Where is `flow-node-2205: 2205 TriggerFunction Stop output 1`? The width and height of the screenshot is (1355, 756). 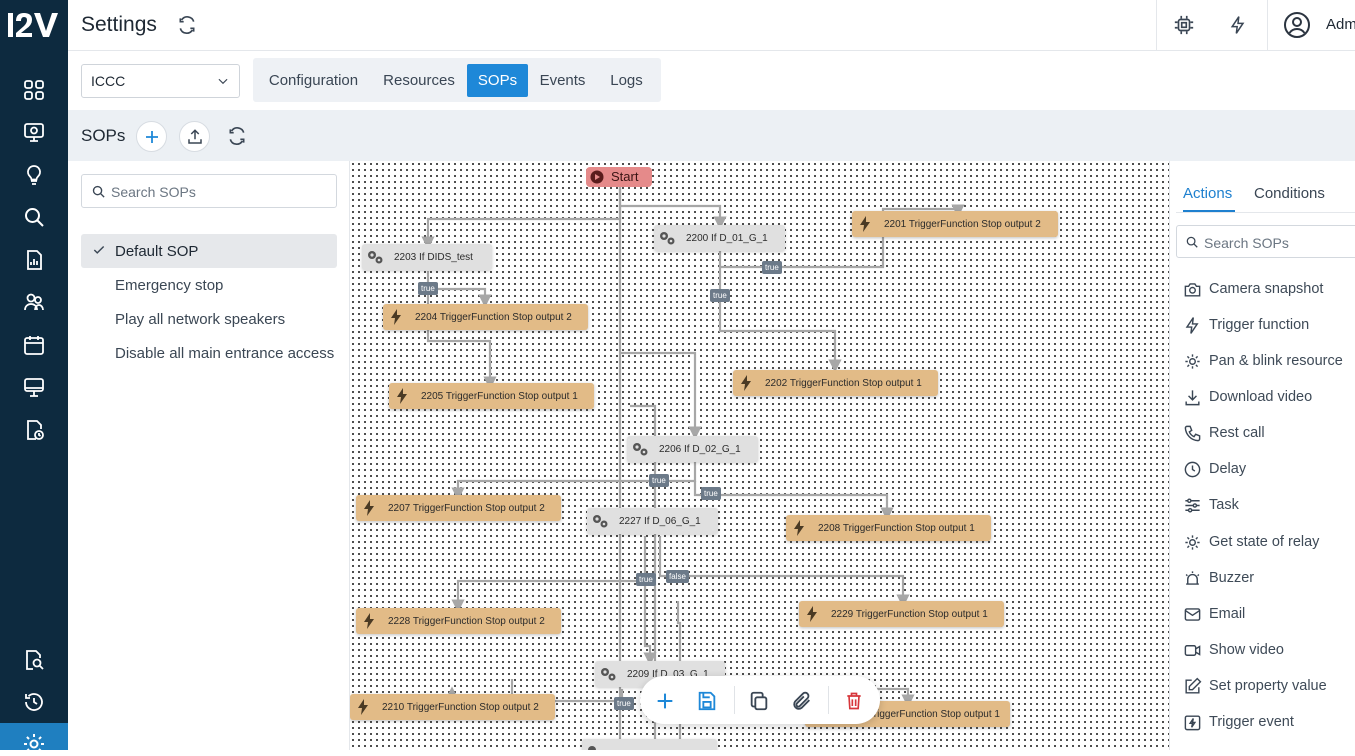
flow-node-2205: 2205 TriggerFunction Stop output 1 is located at coordinates (491, 396).